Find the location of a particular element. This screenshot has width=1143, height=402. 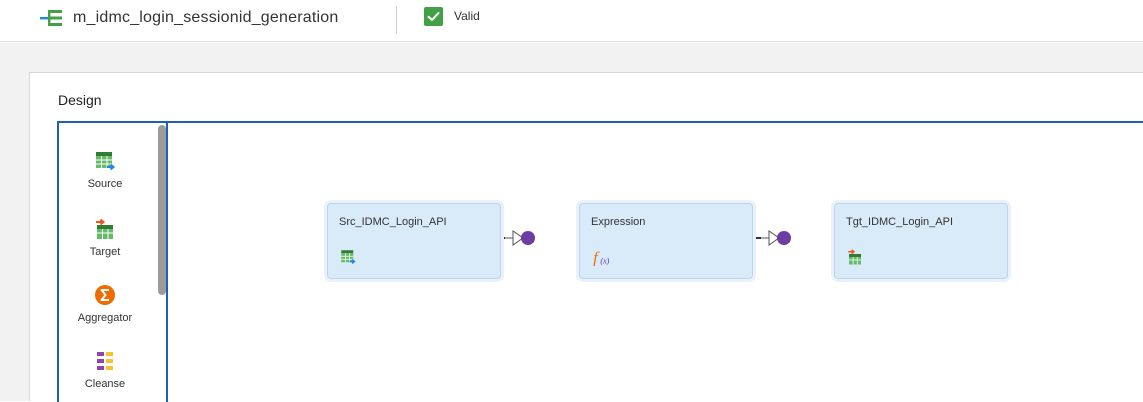

design-divider is located at coordinates (600, 122).